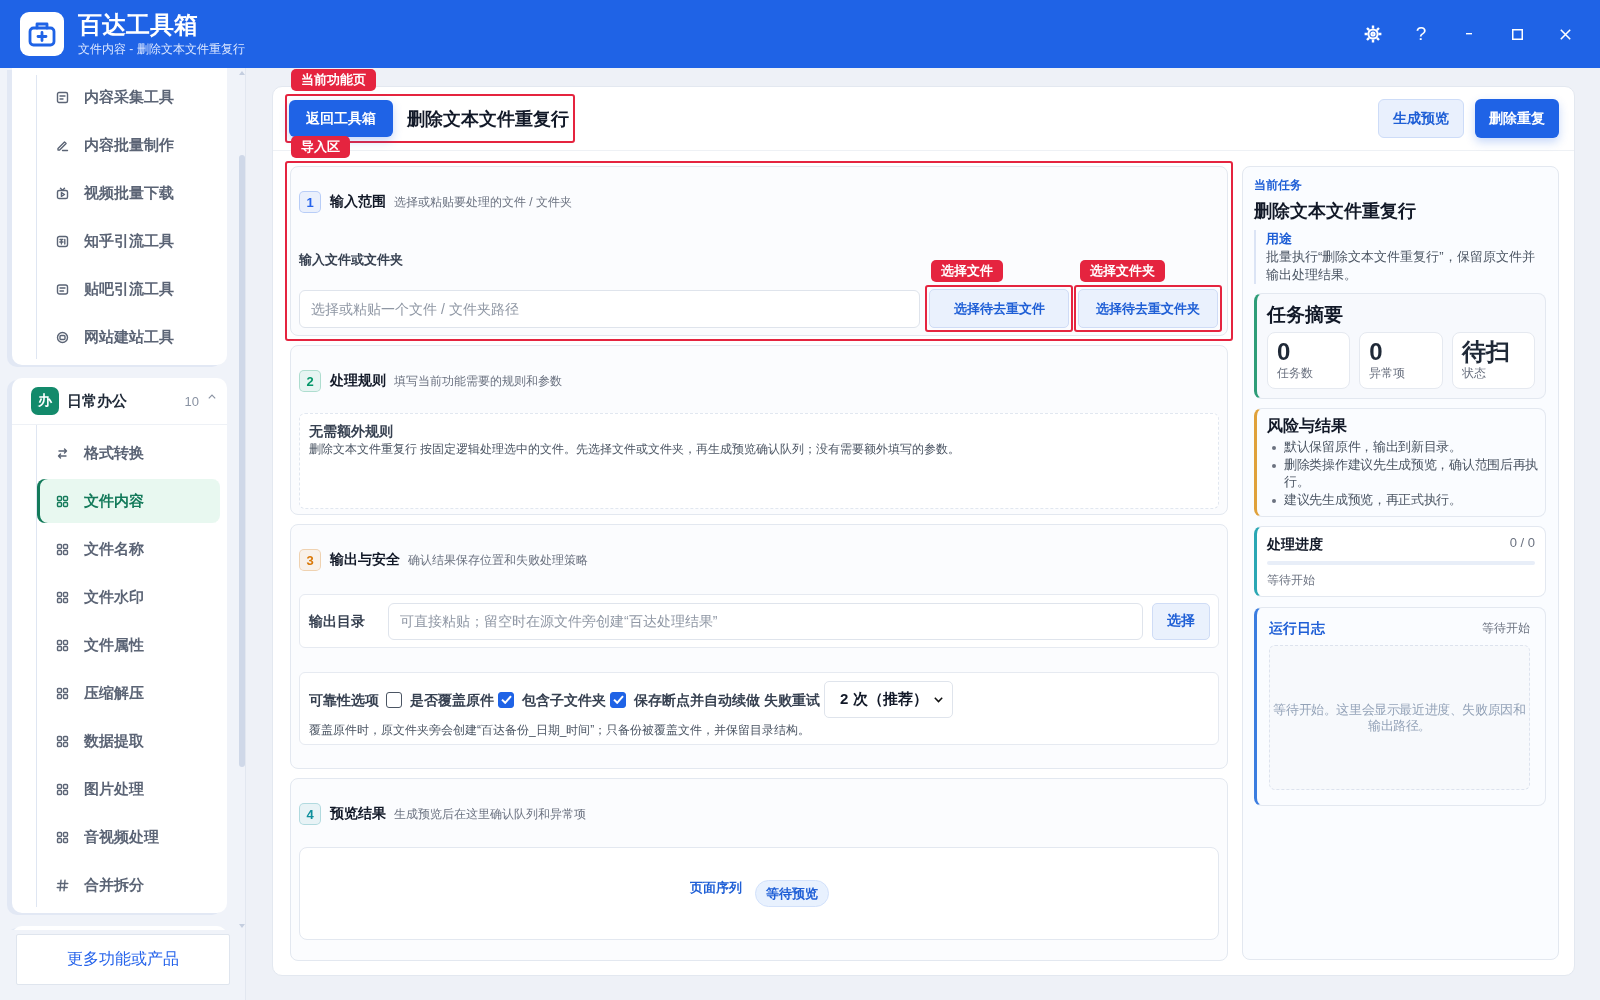 Image resolution: width=1600 pixels, height=1000 pixels. I want to click on tv-icon, so click(62, 193).